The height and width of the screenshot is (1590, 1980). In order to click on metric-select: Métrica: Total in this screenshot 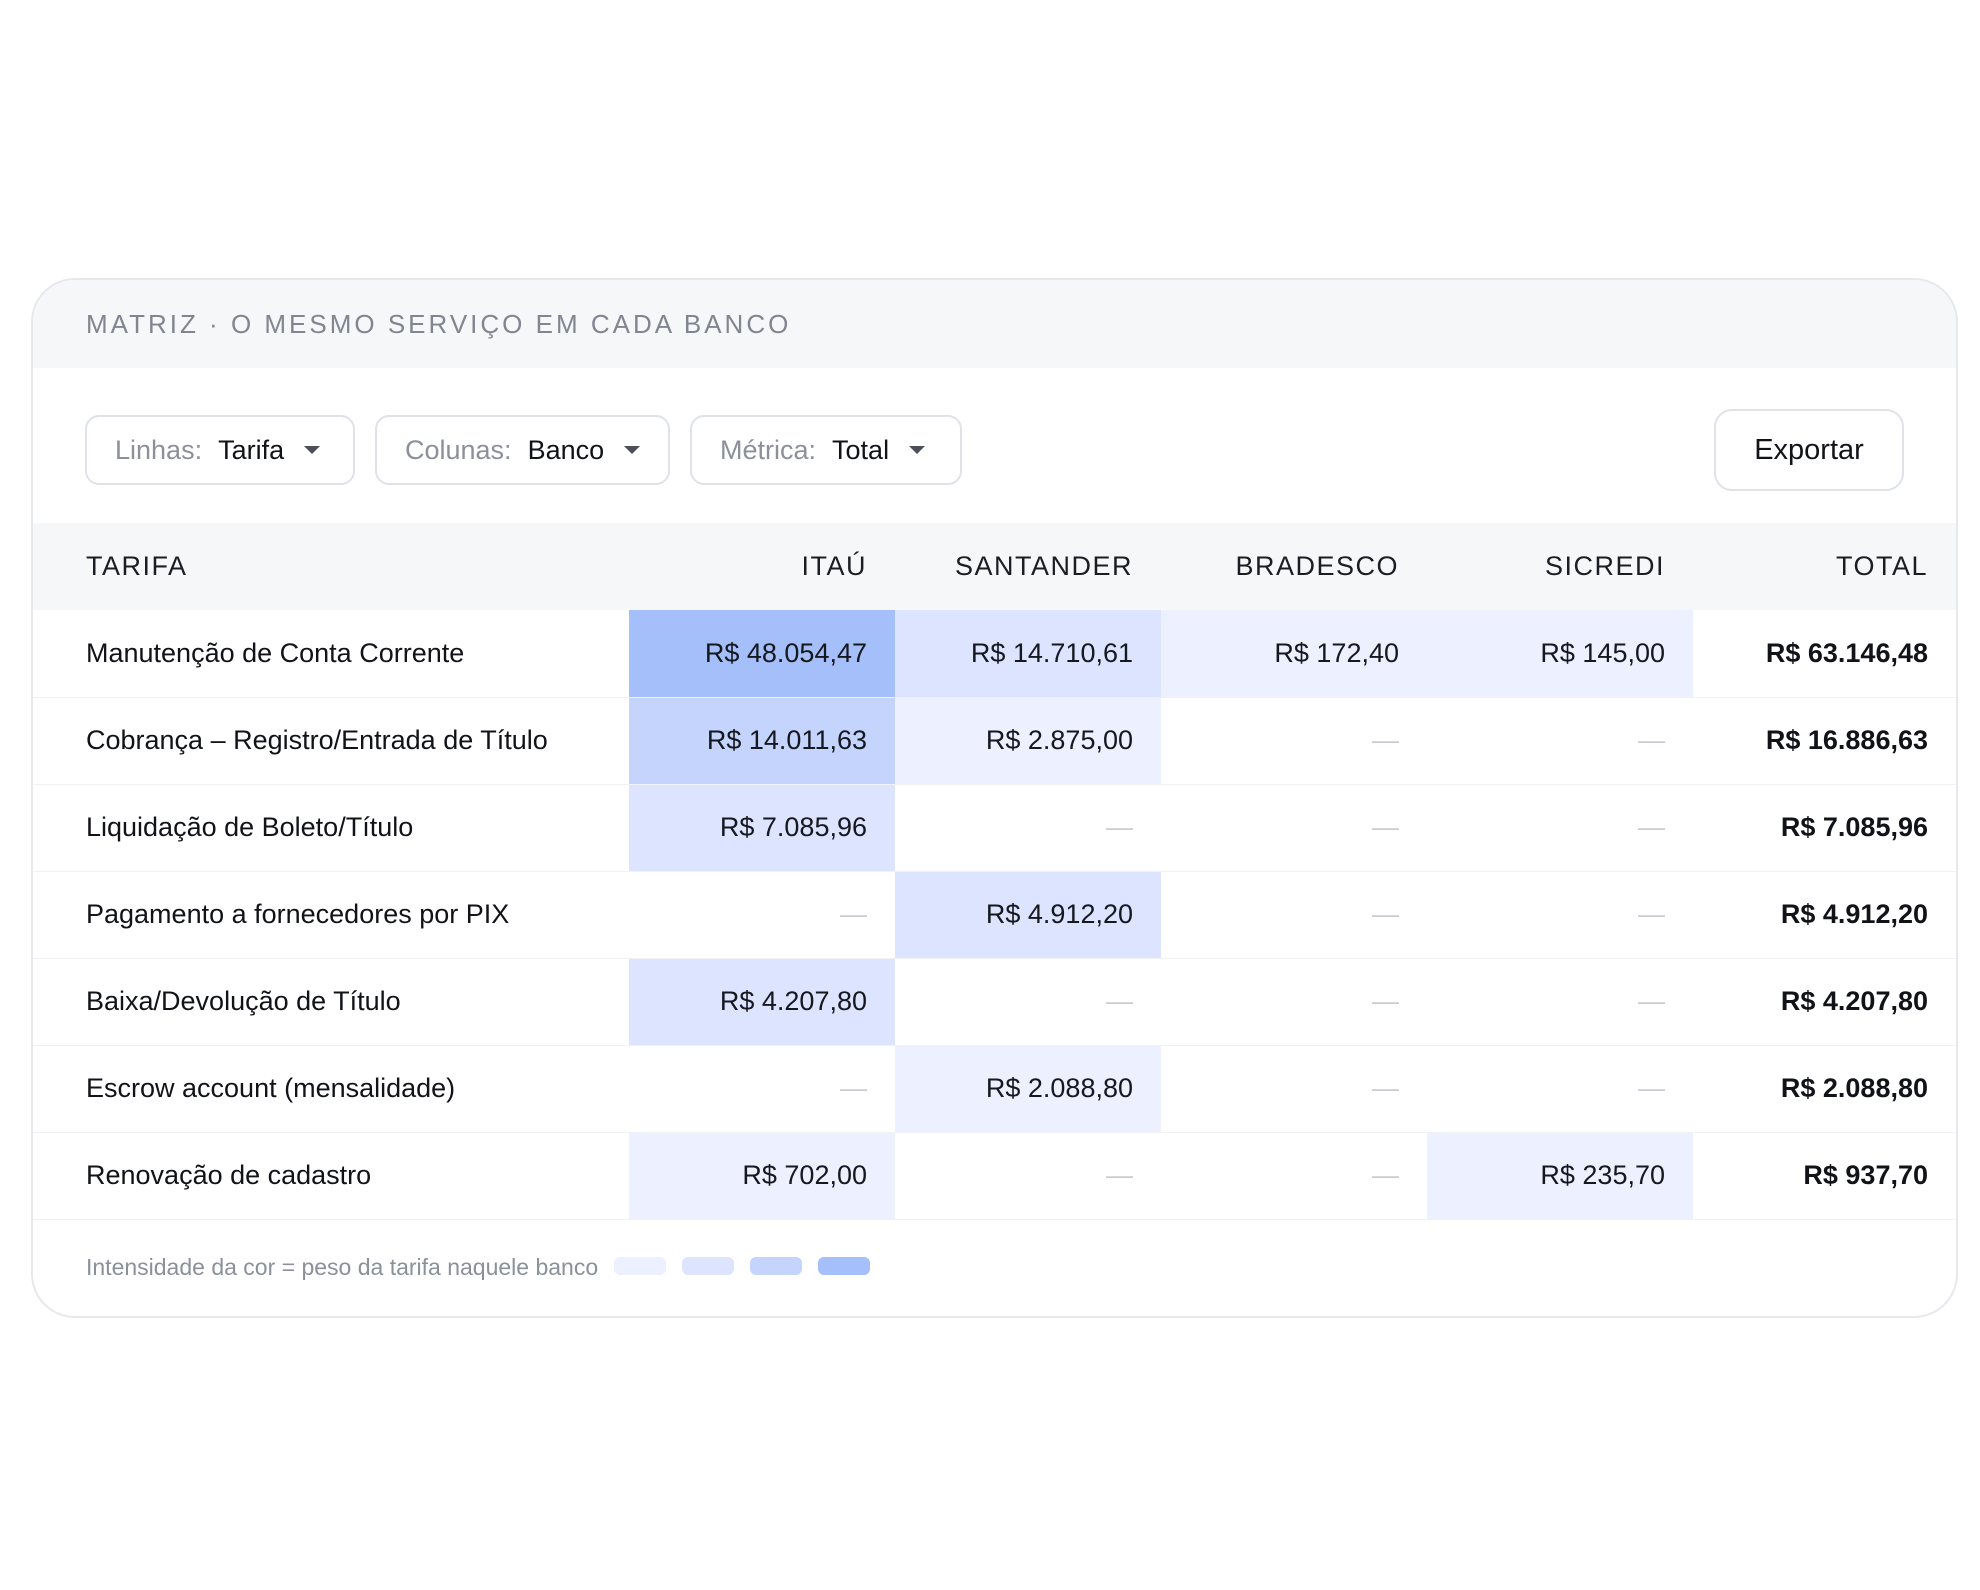, I will do `click(826, 450)`.